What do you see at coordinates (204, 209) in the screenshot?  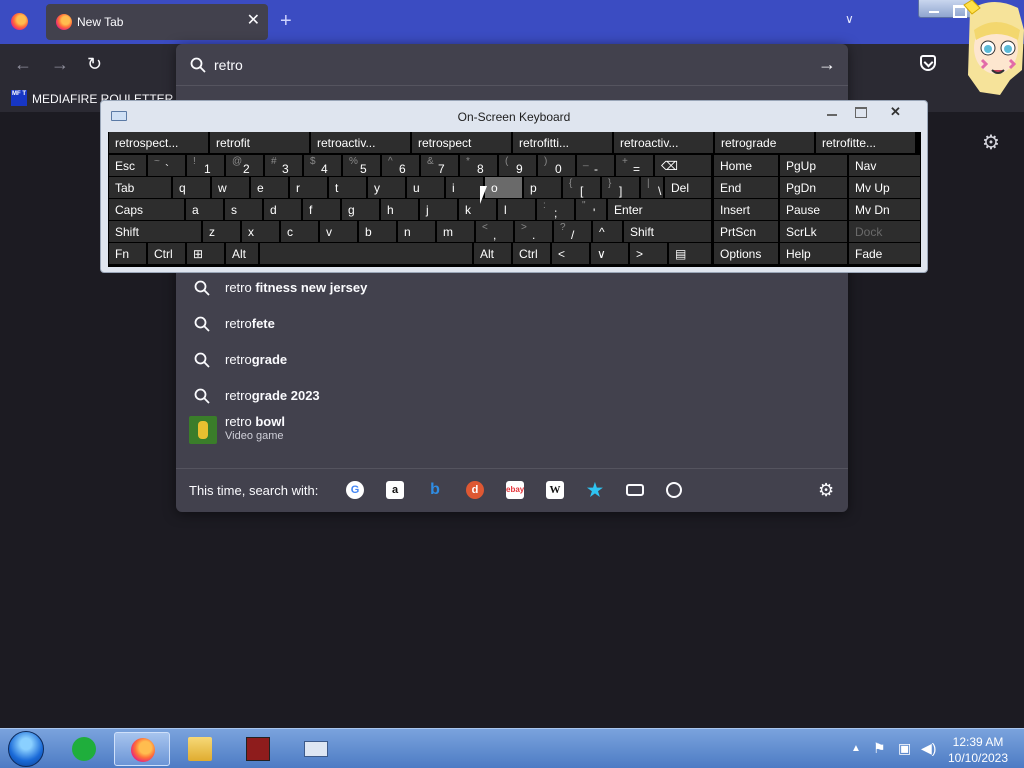 I see `osk-key: a` at bounding box center [204, 209].